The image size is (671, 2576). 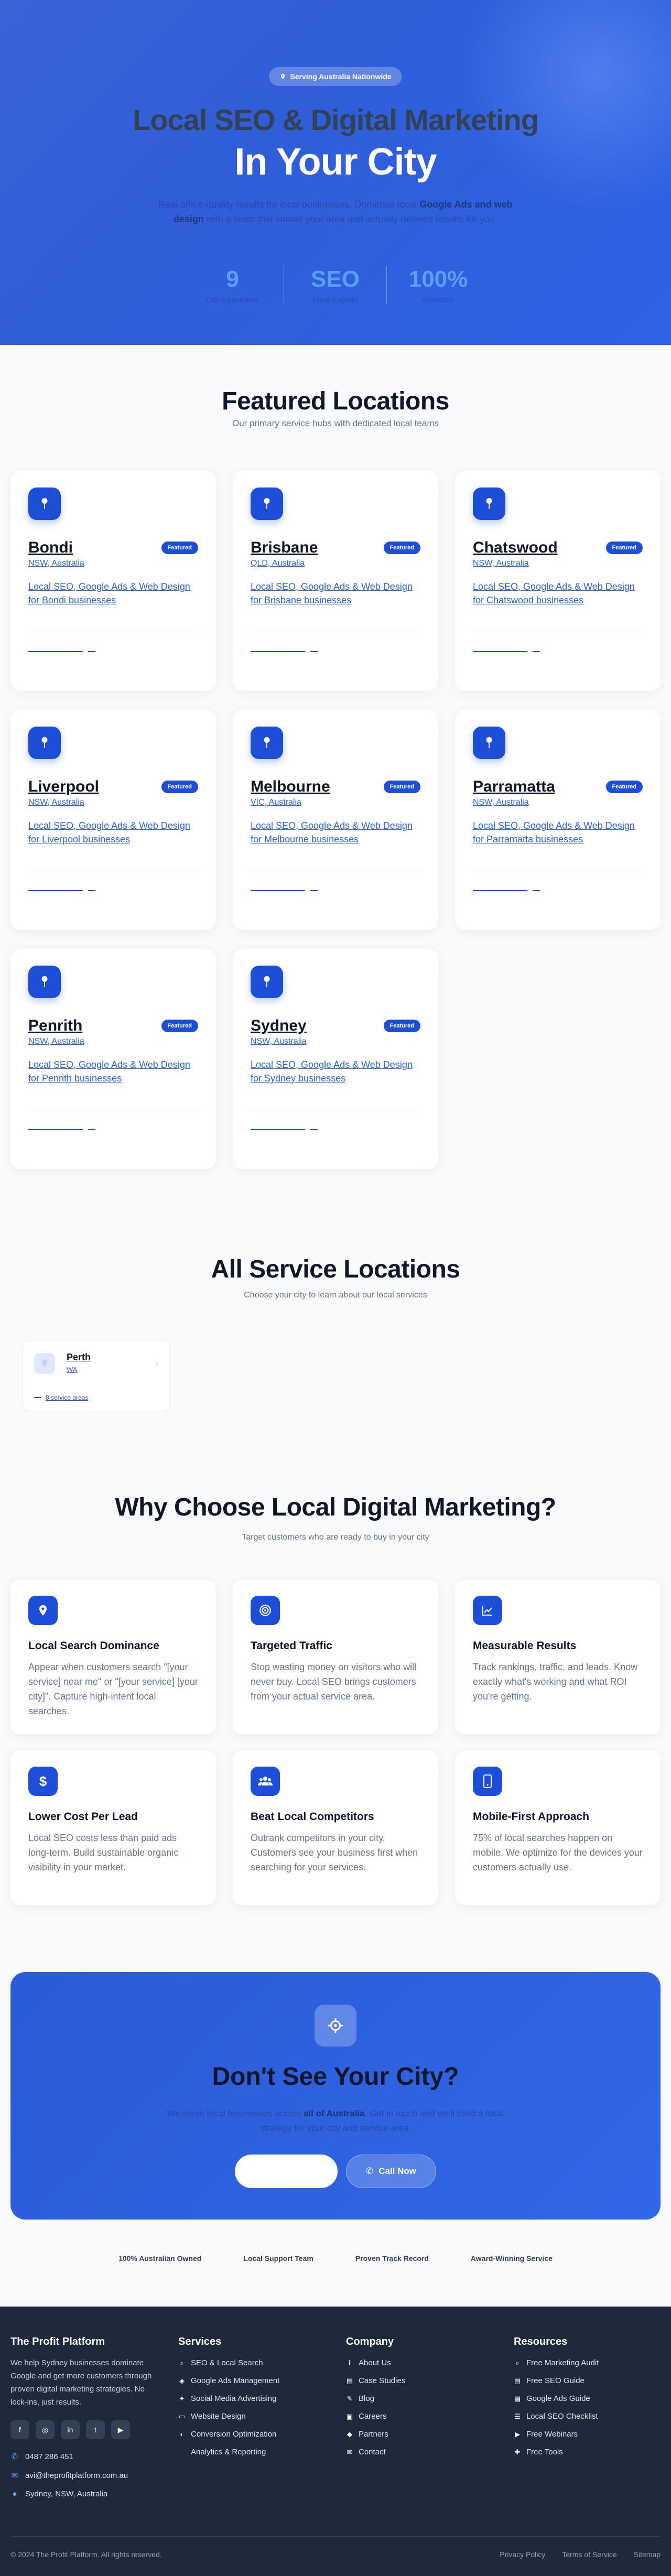 What do you see at coordinates (63, 787) in the screenshot?
I see `location-name: Liverpool` at bounding box center [63, 787].